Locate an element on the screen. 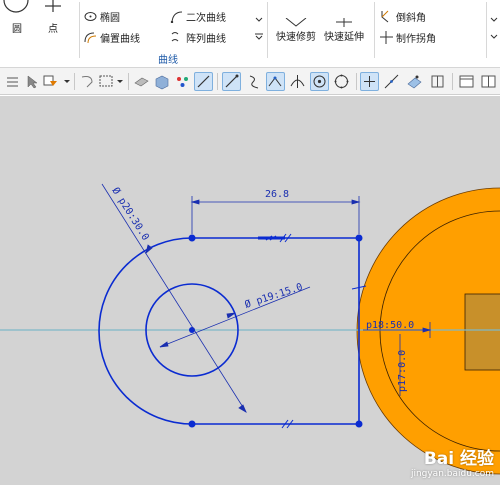  outer-diameter-text: Ø p20:30.0 is located at coordinates (130, 213).